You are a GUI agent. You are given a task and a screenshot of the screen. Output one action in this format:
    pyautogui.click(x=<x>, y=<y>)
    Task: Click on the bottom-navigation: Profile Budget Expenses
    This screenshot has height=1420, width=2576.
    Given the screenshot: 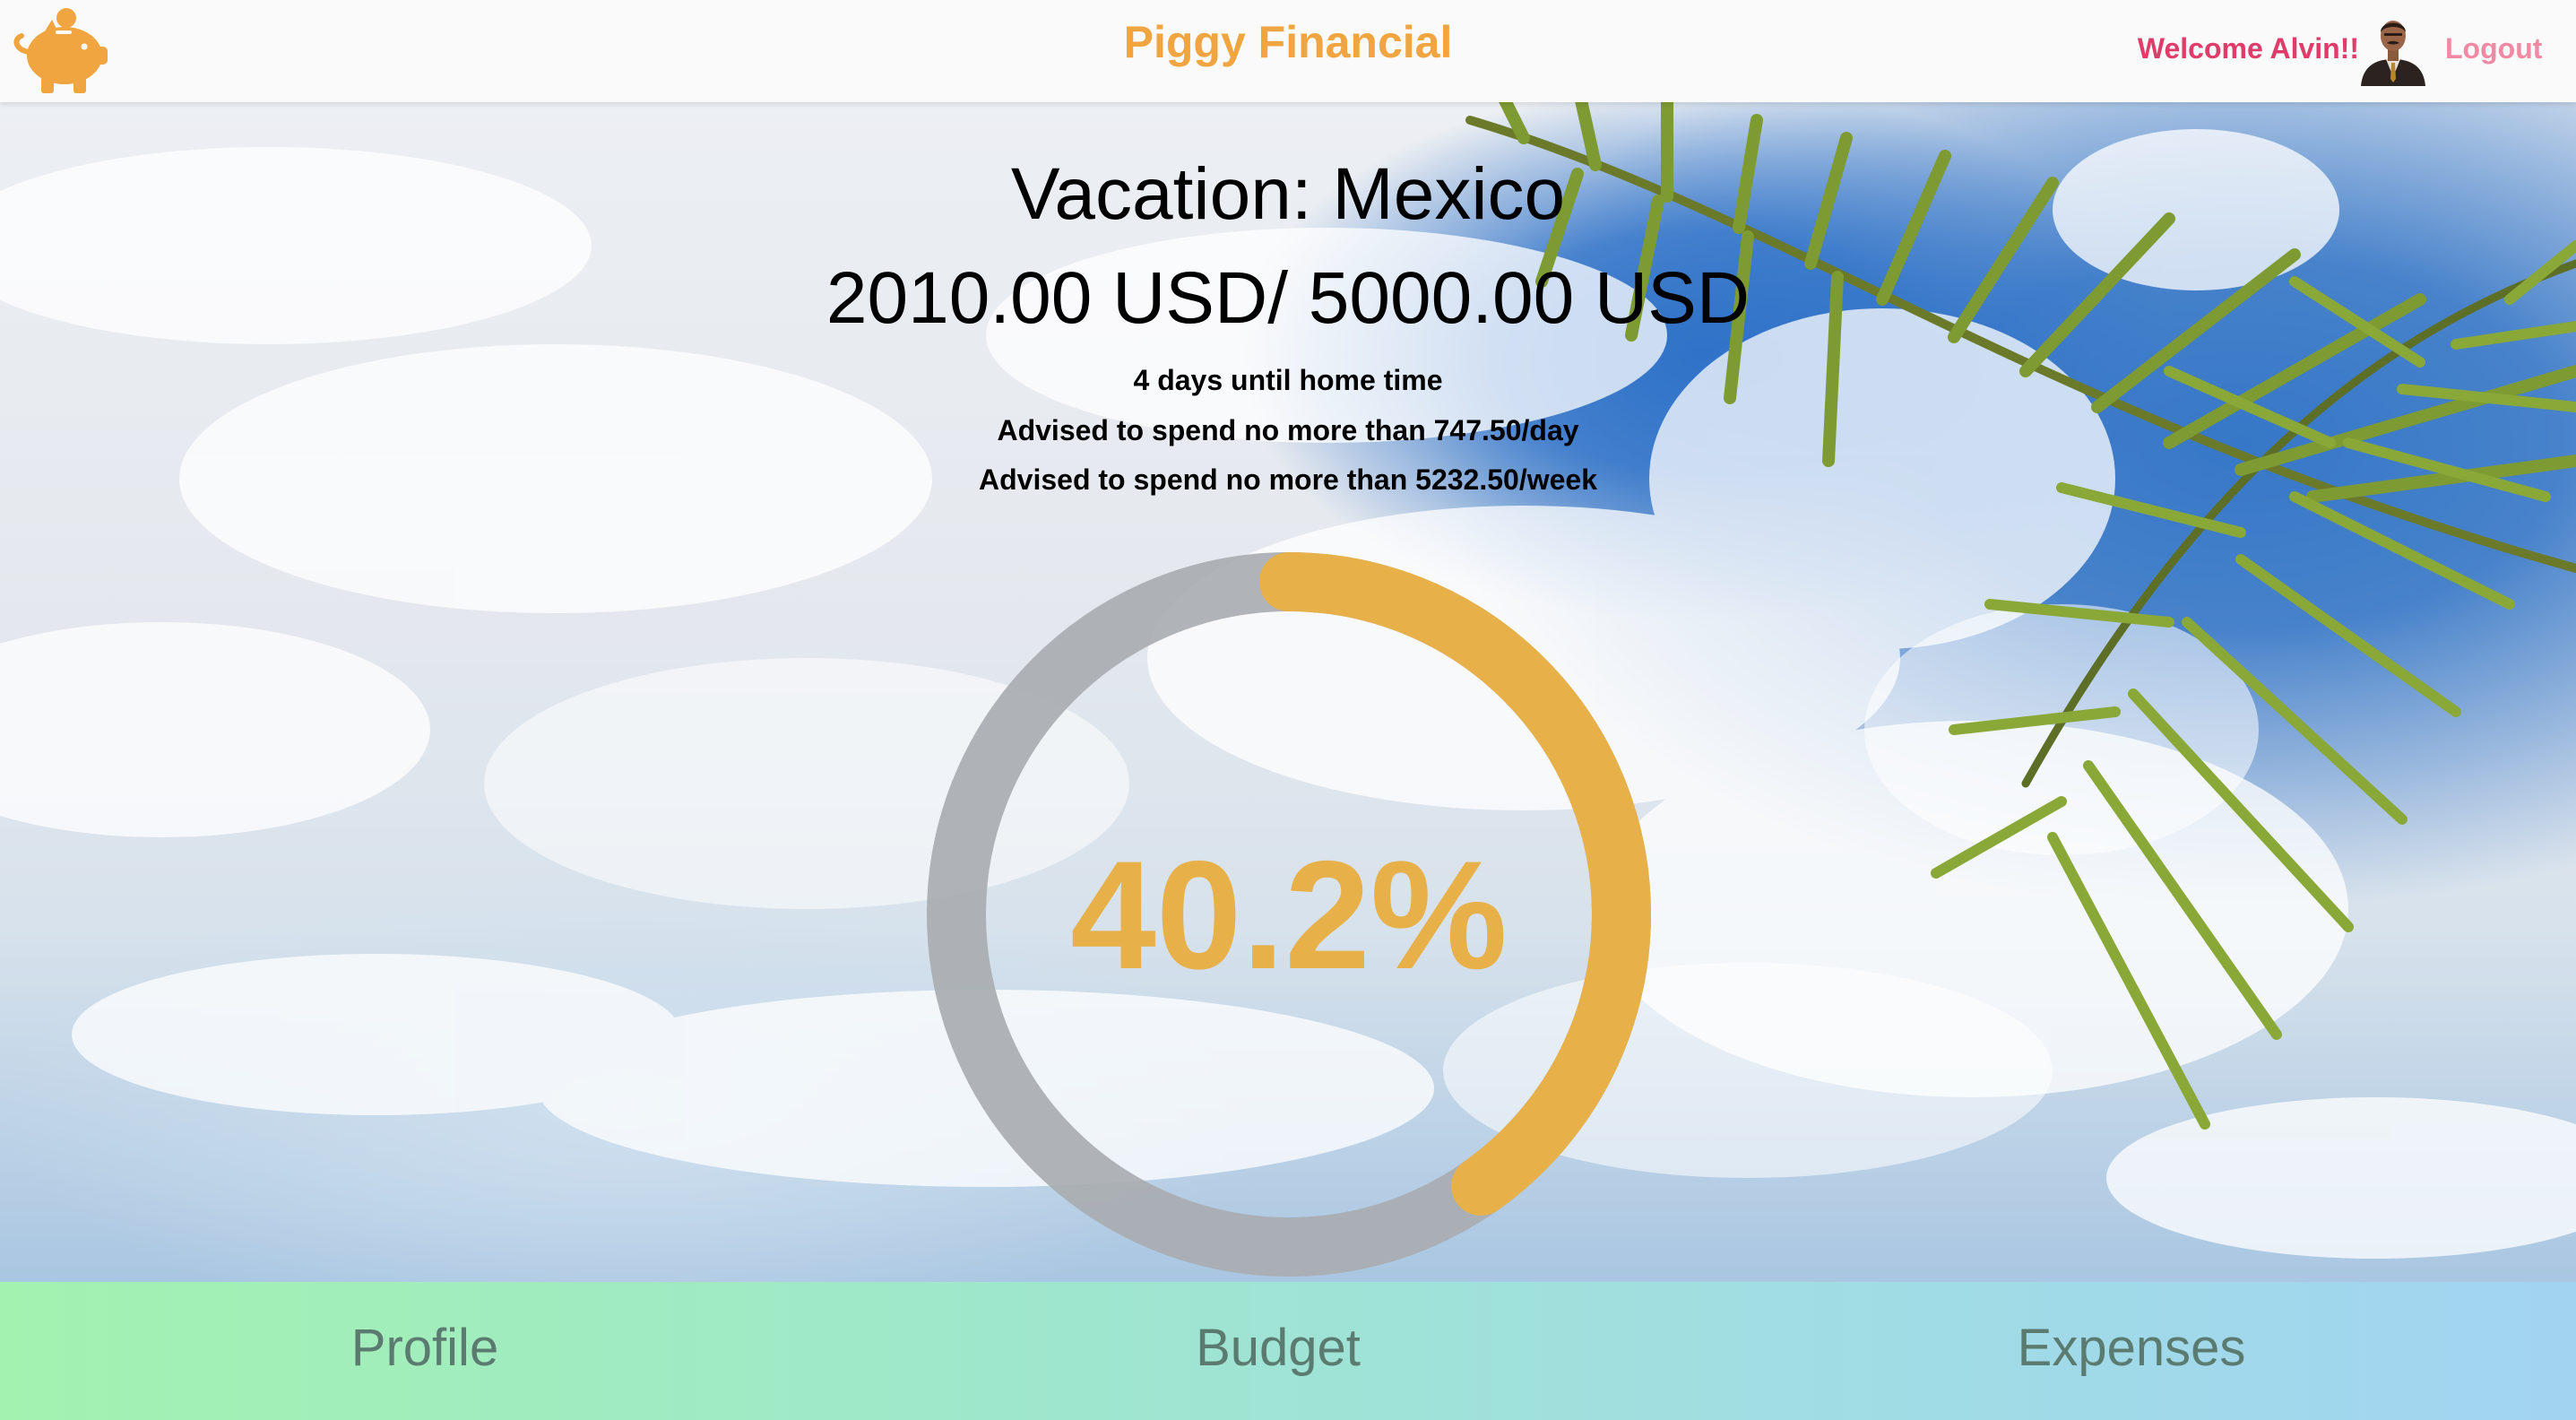 What is the action you would take?
    pyautogui.click(x=1288, y=1351)
    